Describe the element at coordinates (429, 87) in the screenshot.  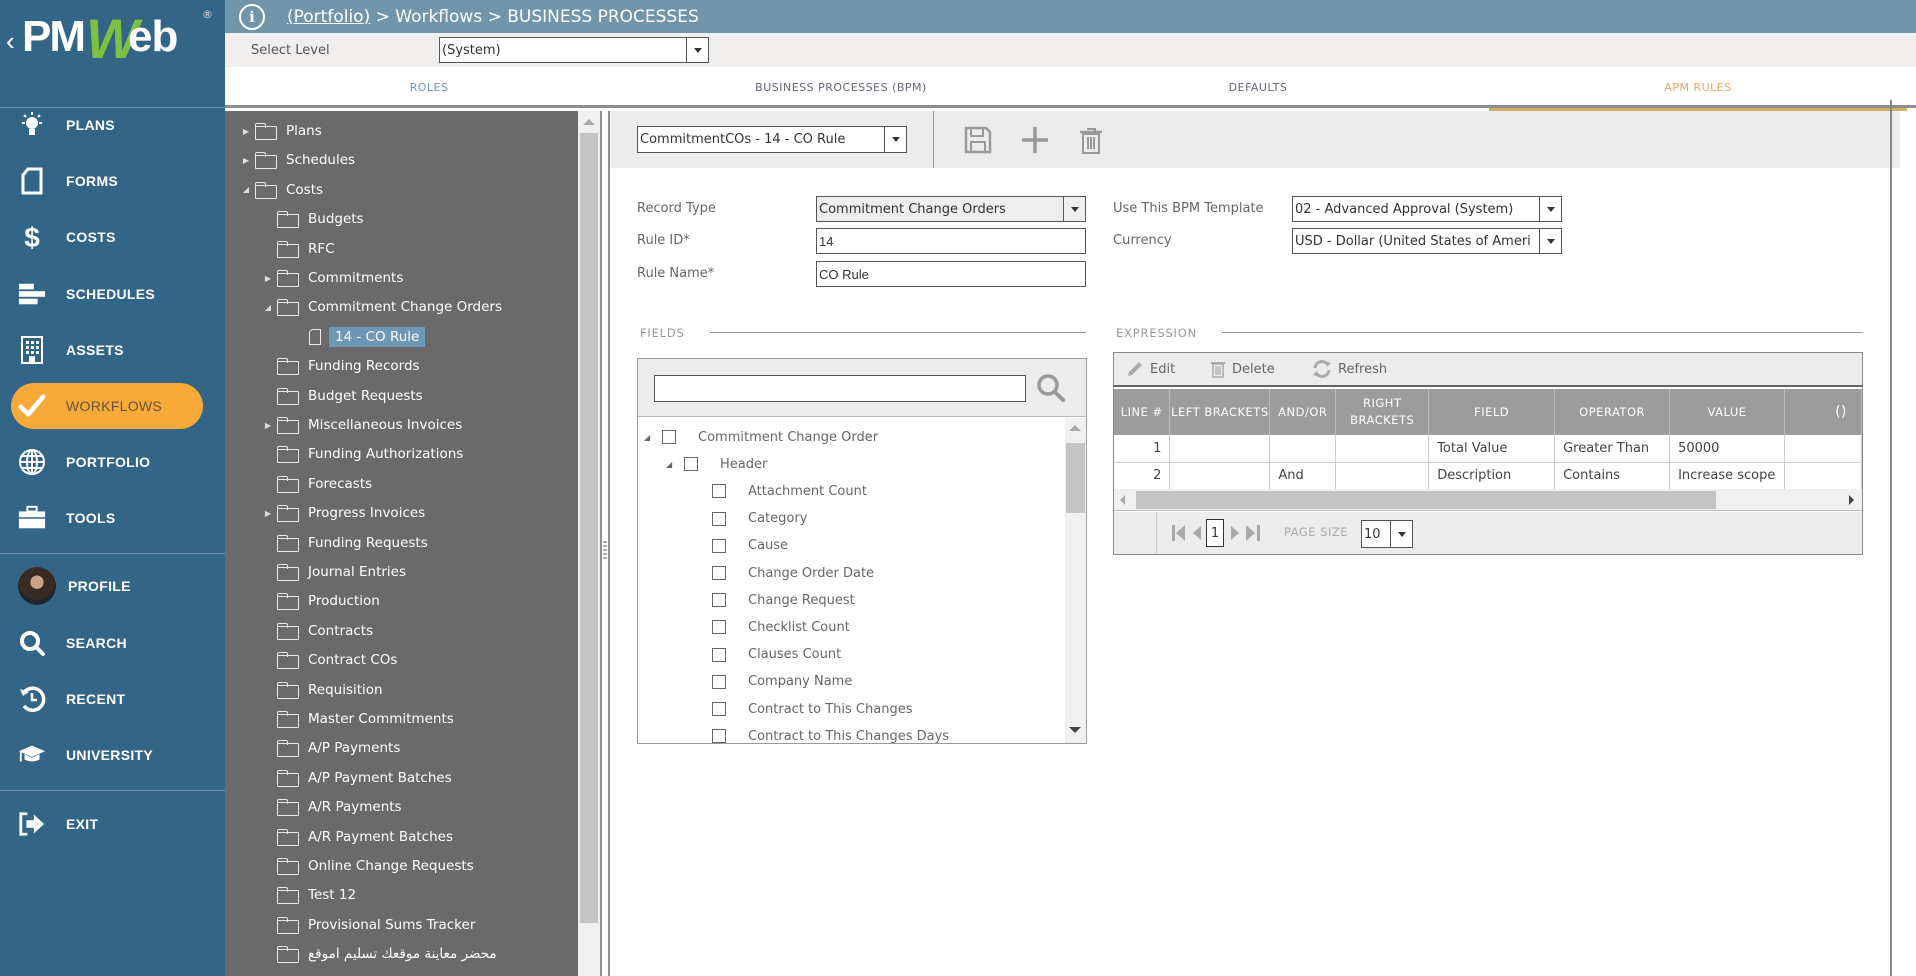
I see `tab-roles: ROLES` at that location.